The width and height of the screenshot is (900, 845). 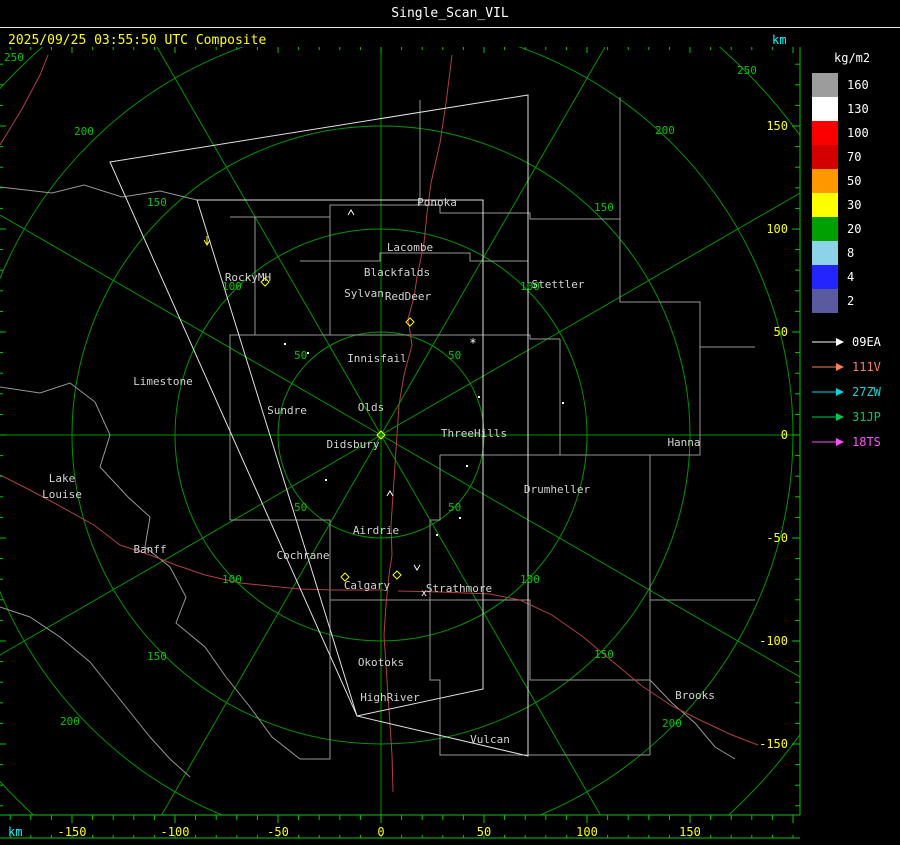 What do you see at coordinates (851, 301) in the screenshot?
I see `colorbar-value: 2` at bounding box center [851, 301].